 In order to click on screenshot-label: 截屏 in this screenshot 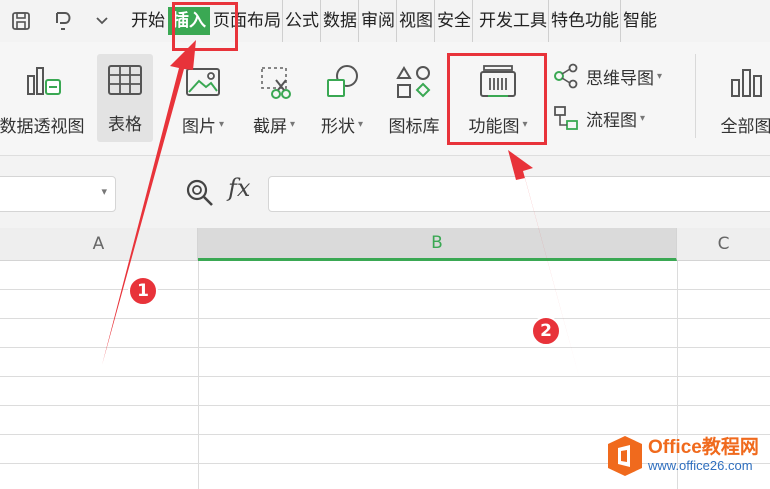, I will do `click(269, 127)`.